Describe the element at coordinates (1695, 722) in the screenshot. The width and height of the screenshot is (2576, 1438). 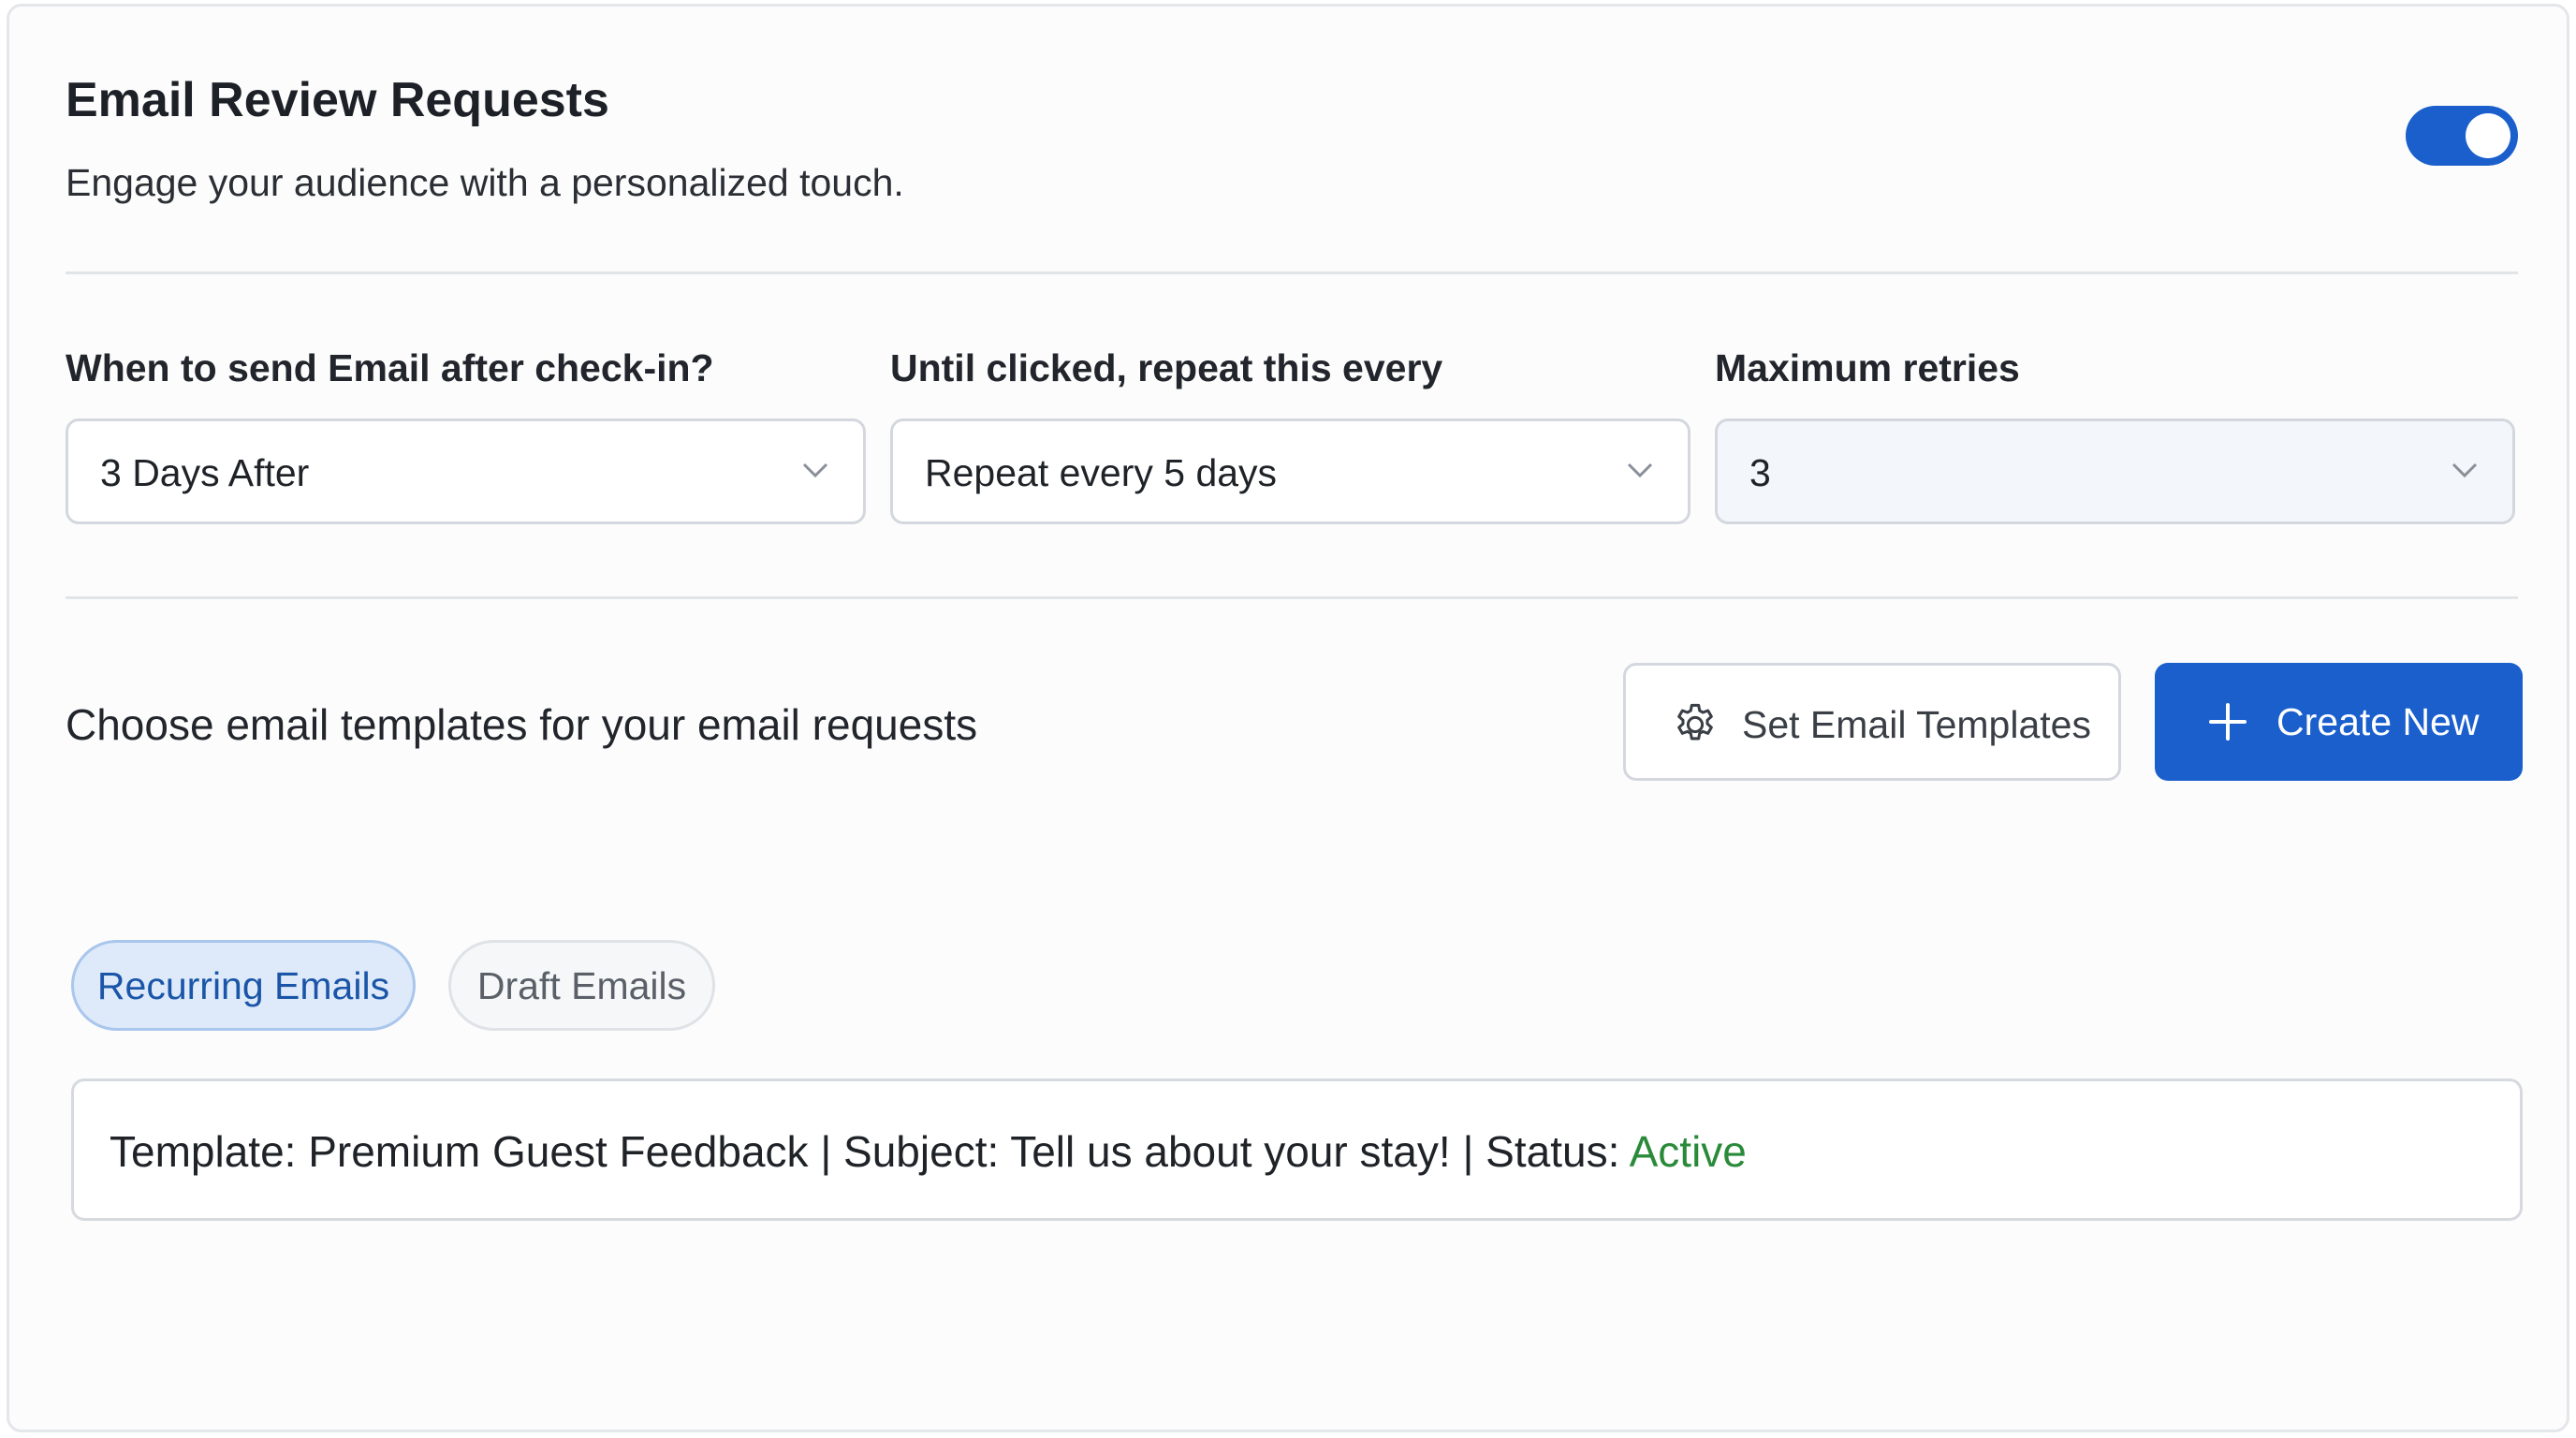
I see `gear-icon` at that location.